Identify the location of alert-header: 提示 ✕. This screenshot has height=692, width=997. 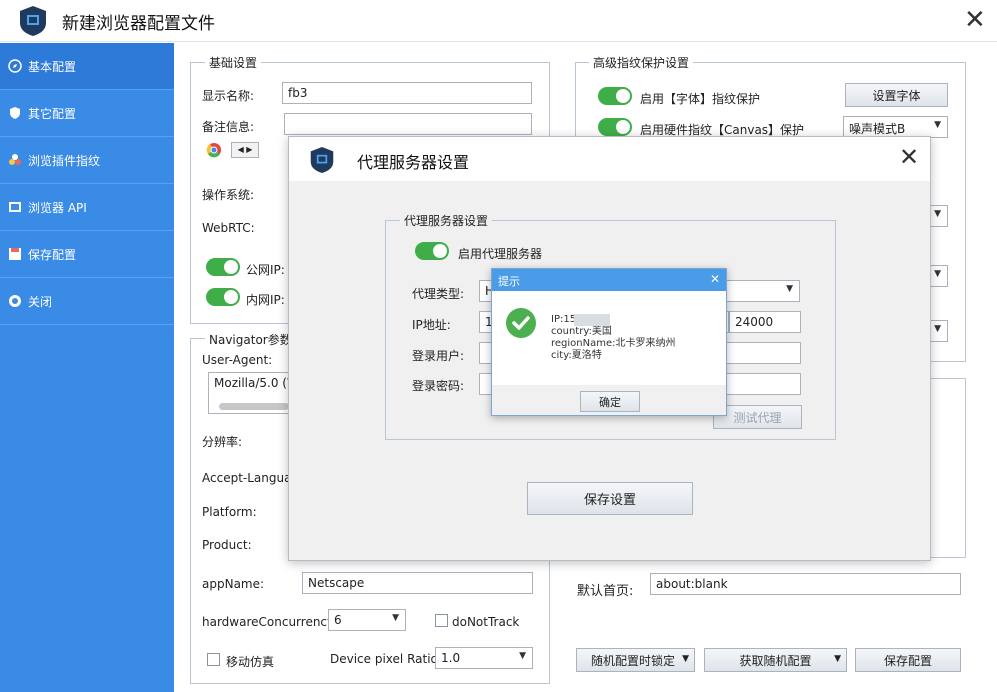
(609, 280).